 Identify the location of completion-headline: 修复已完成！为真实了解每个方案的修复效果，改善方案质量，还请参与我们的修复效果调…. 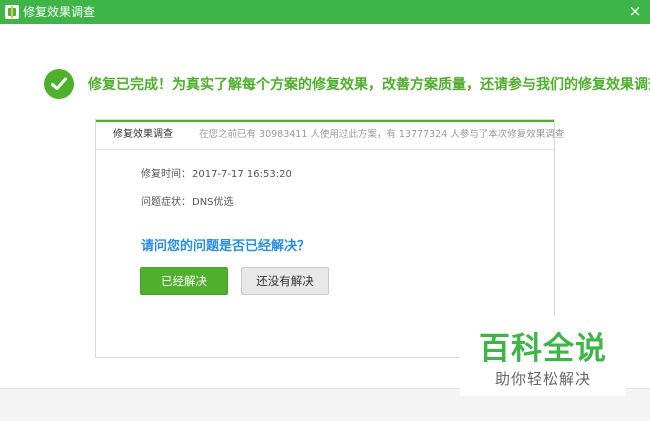
(369, 85).